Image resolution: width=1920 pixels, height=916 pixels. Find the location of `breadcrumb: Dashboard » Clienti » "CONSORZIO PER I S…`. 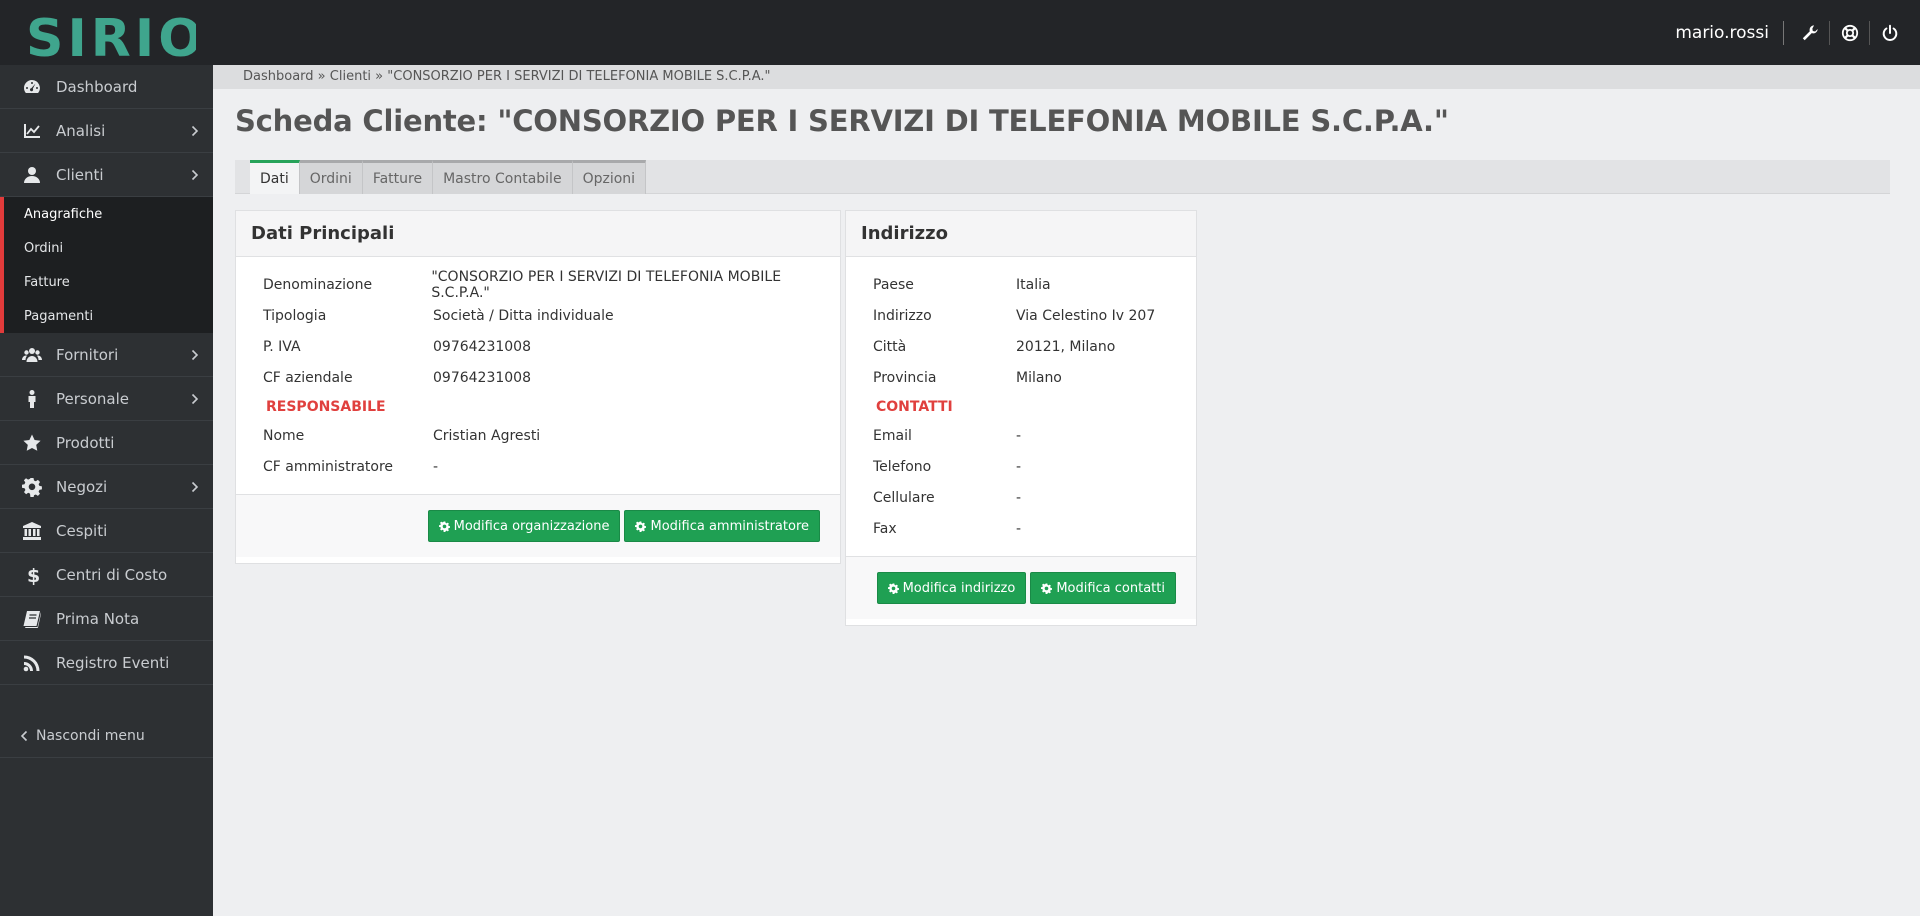

breadcrumb: Dashboard » Clienti » "CONSORZIO PER I S… is located at coordinates (1066, 77).